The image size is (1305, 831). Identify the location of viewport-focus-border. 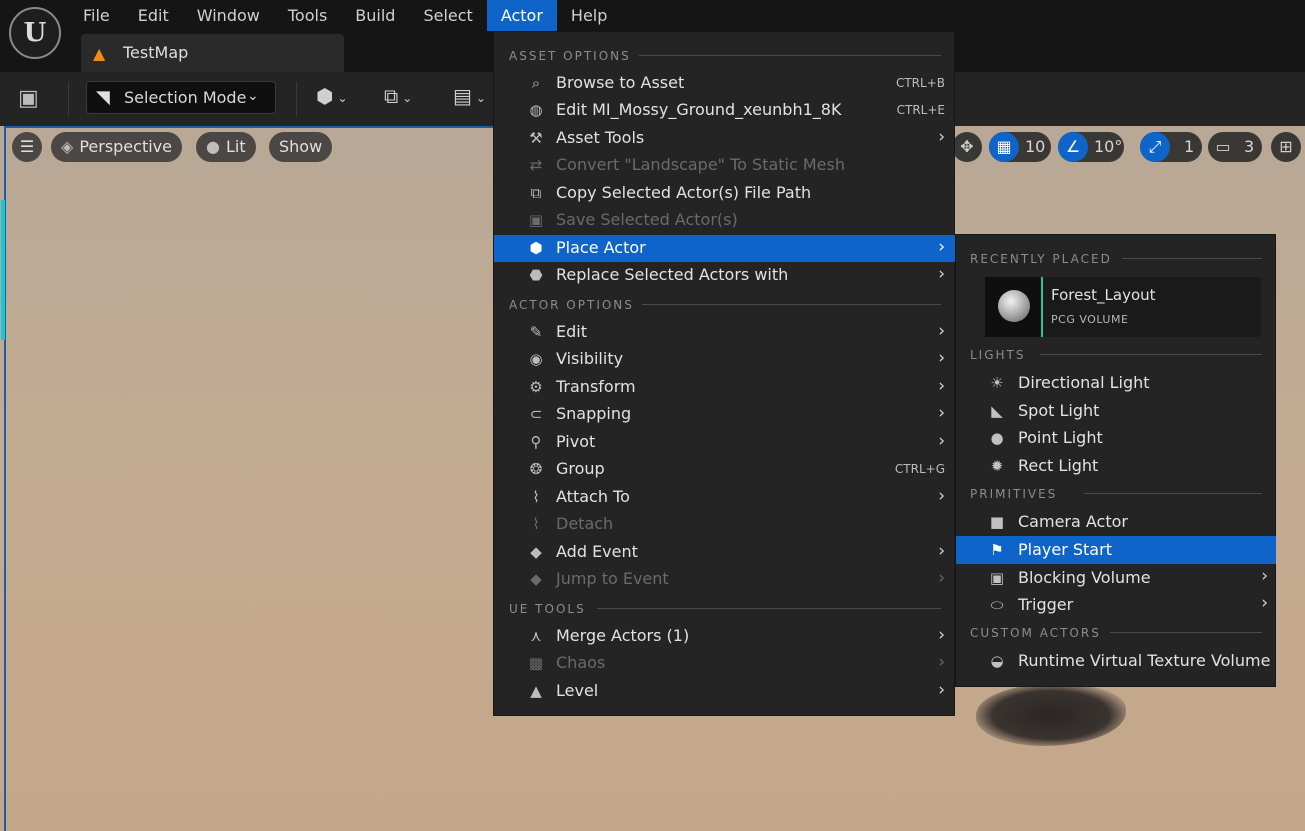
(249, 127).